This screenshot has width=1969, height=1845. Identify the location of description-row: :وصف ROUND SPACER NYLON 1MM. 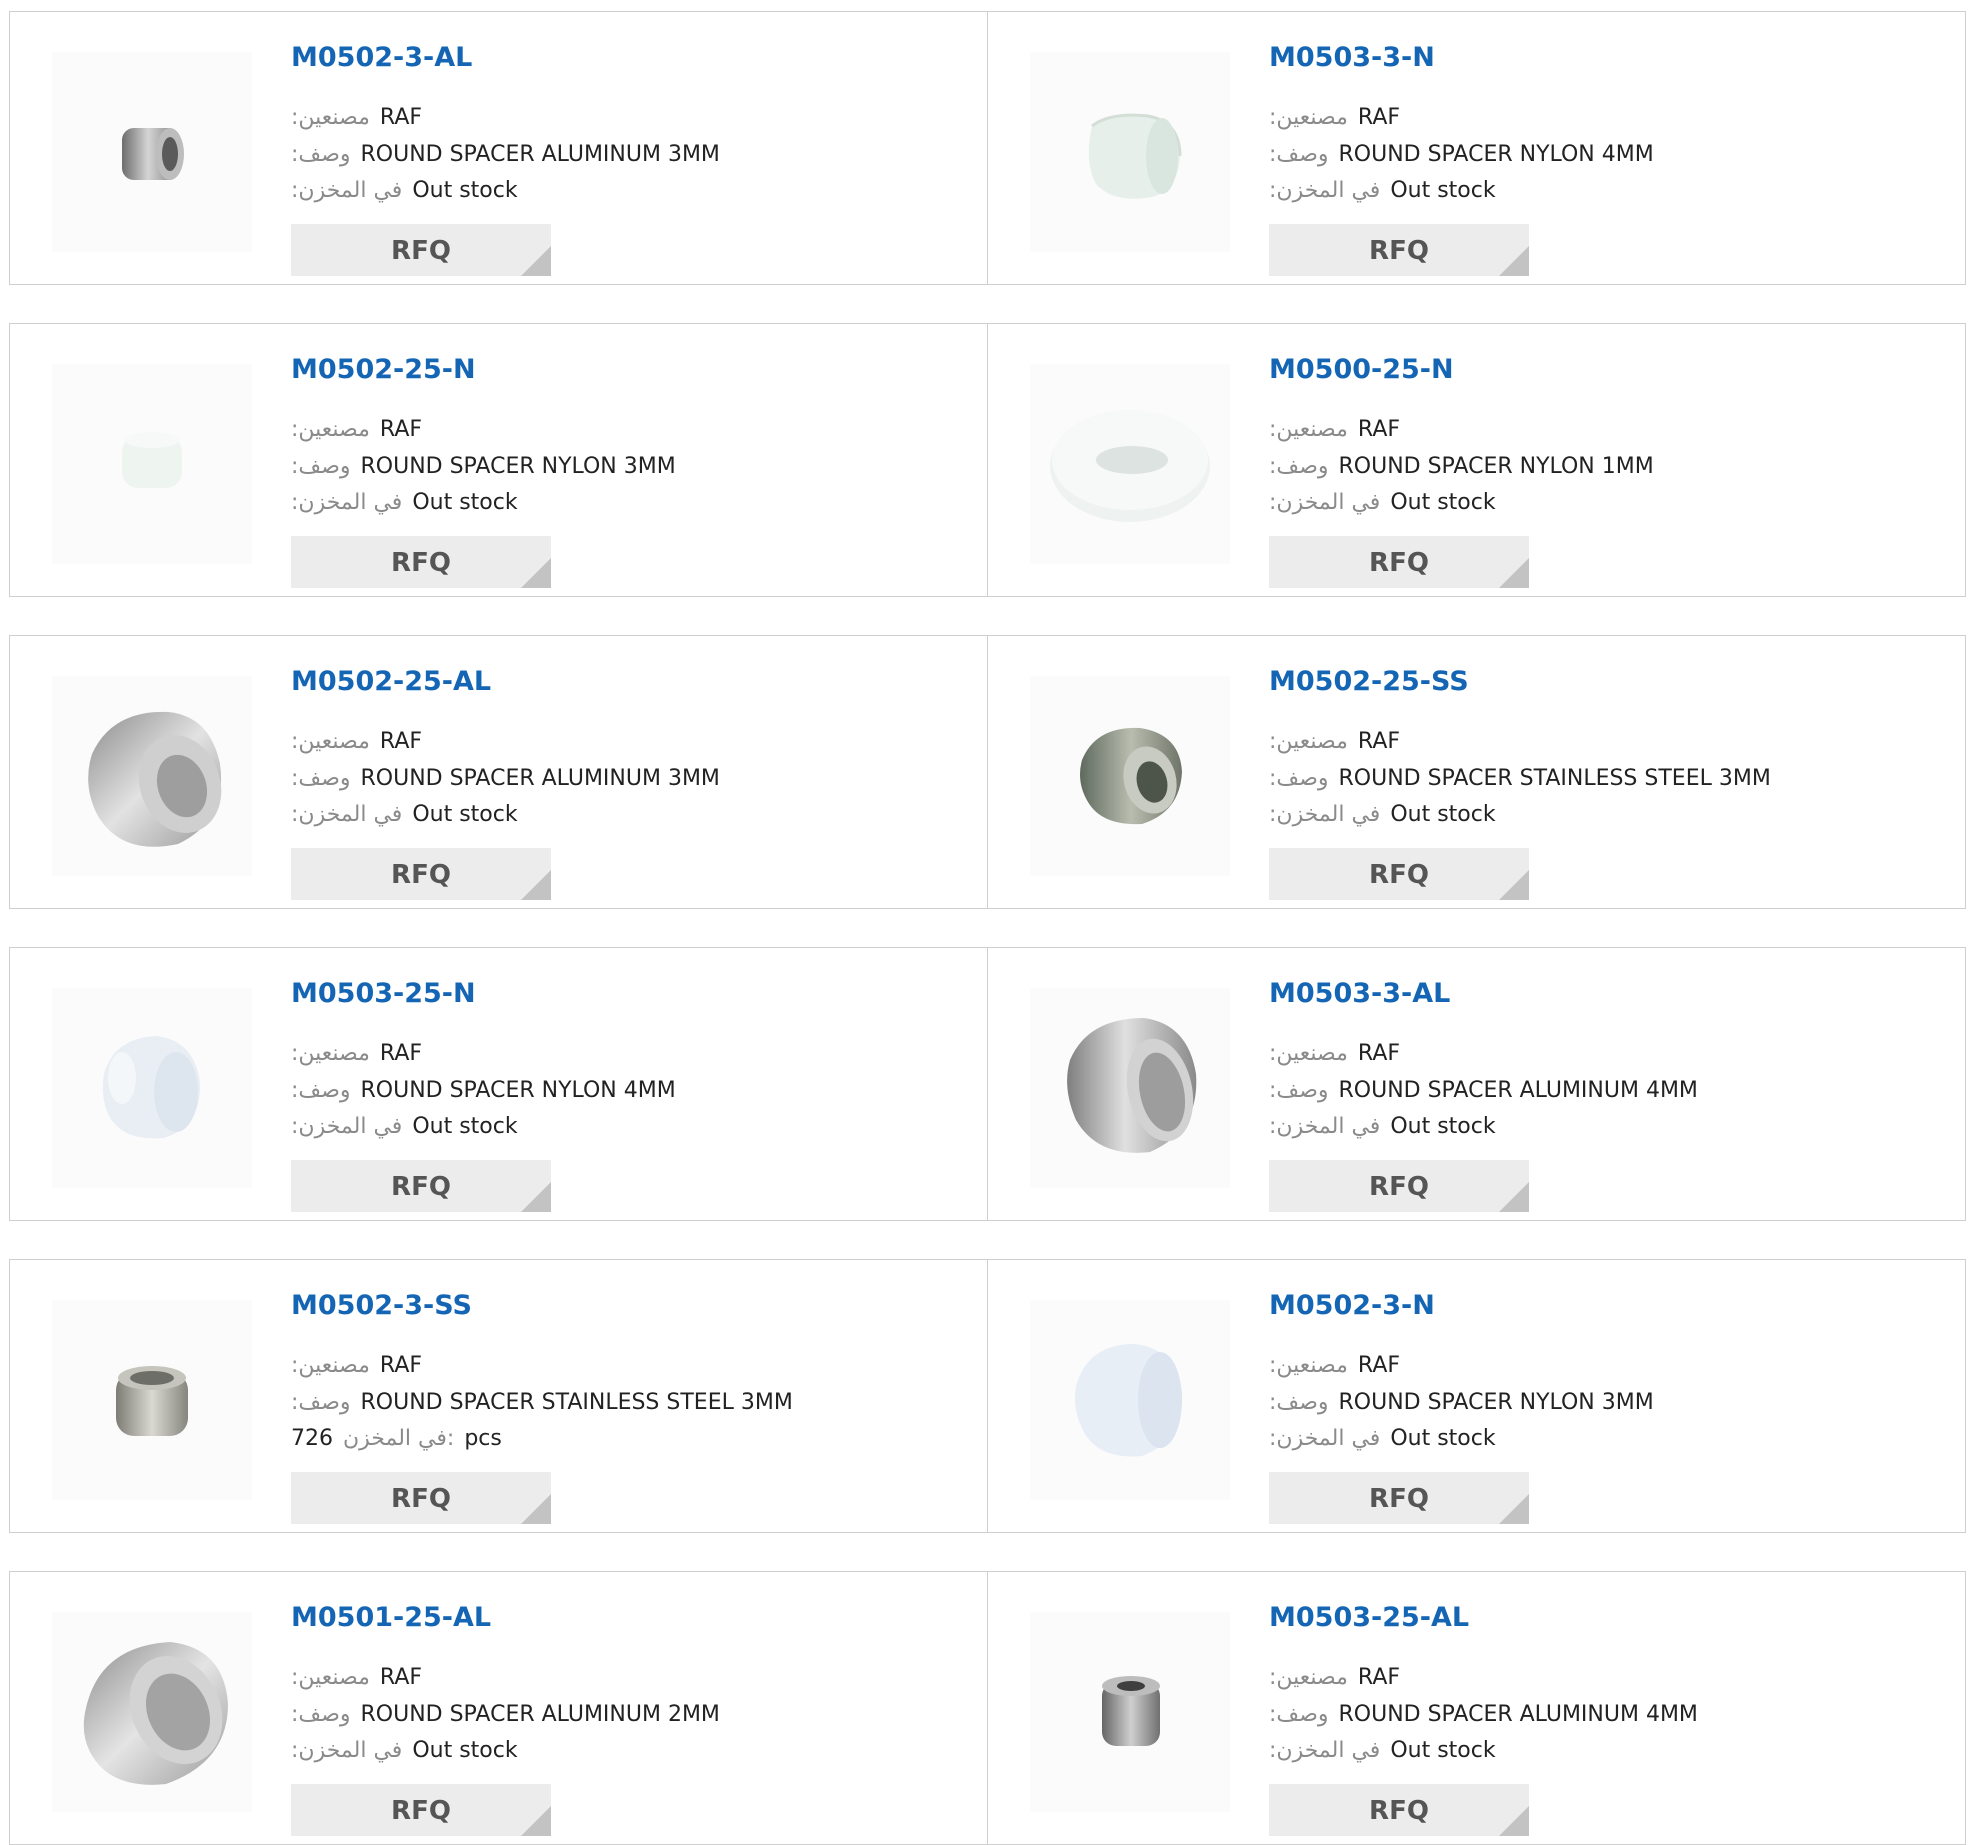
(1461, 466).